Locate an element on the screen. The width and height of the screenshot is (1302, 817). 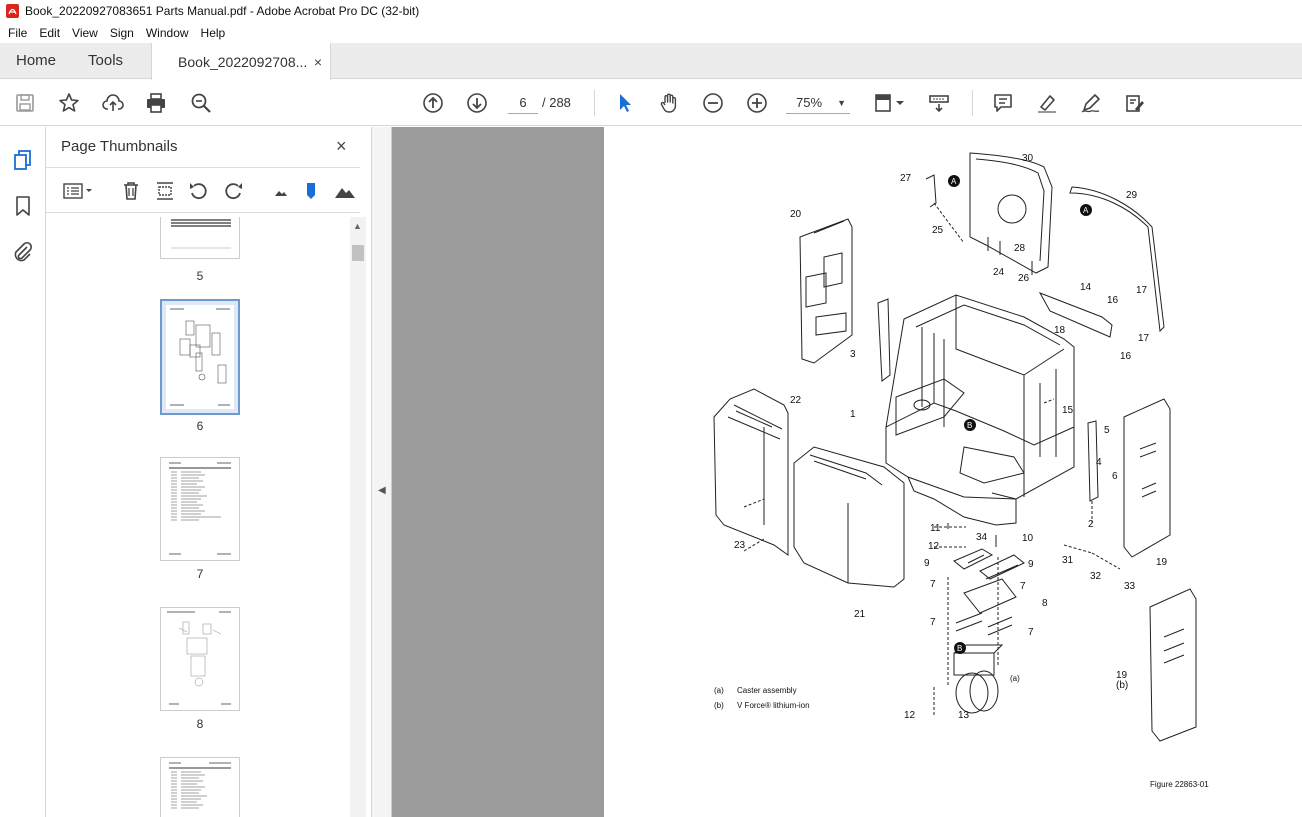
callout: 3 is located at coordinates (853, 354).